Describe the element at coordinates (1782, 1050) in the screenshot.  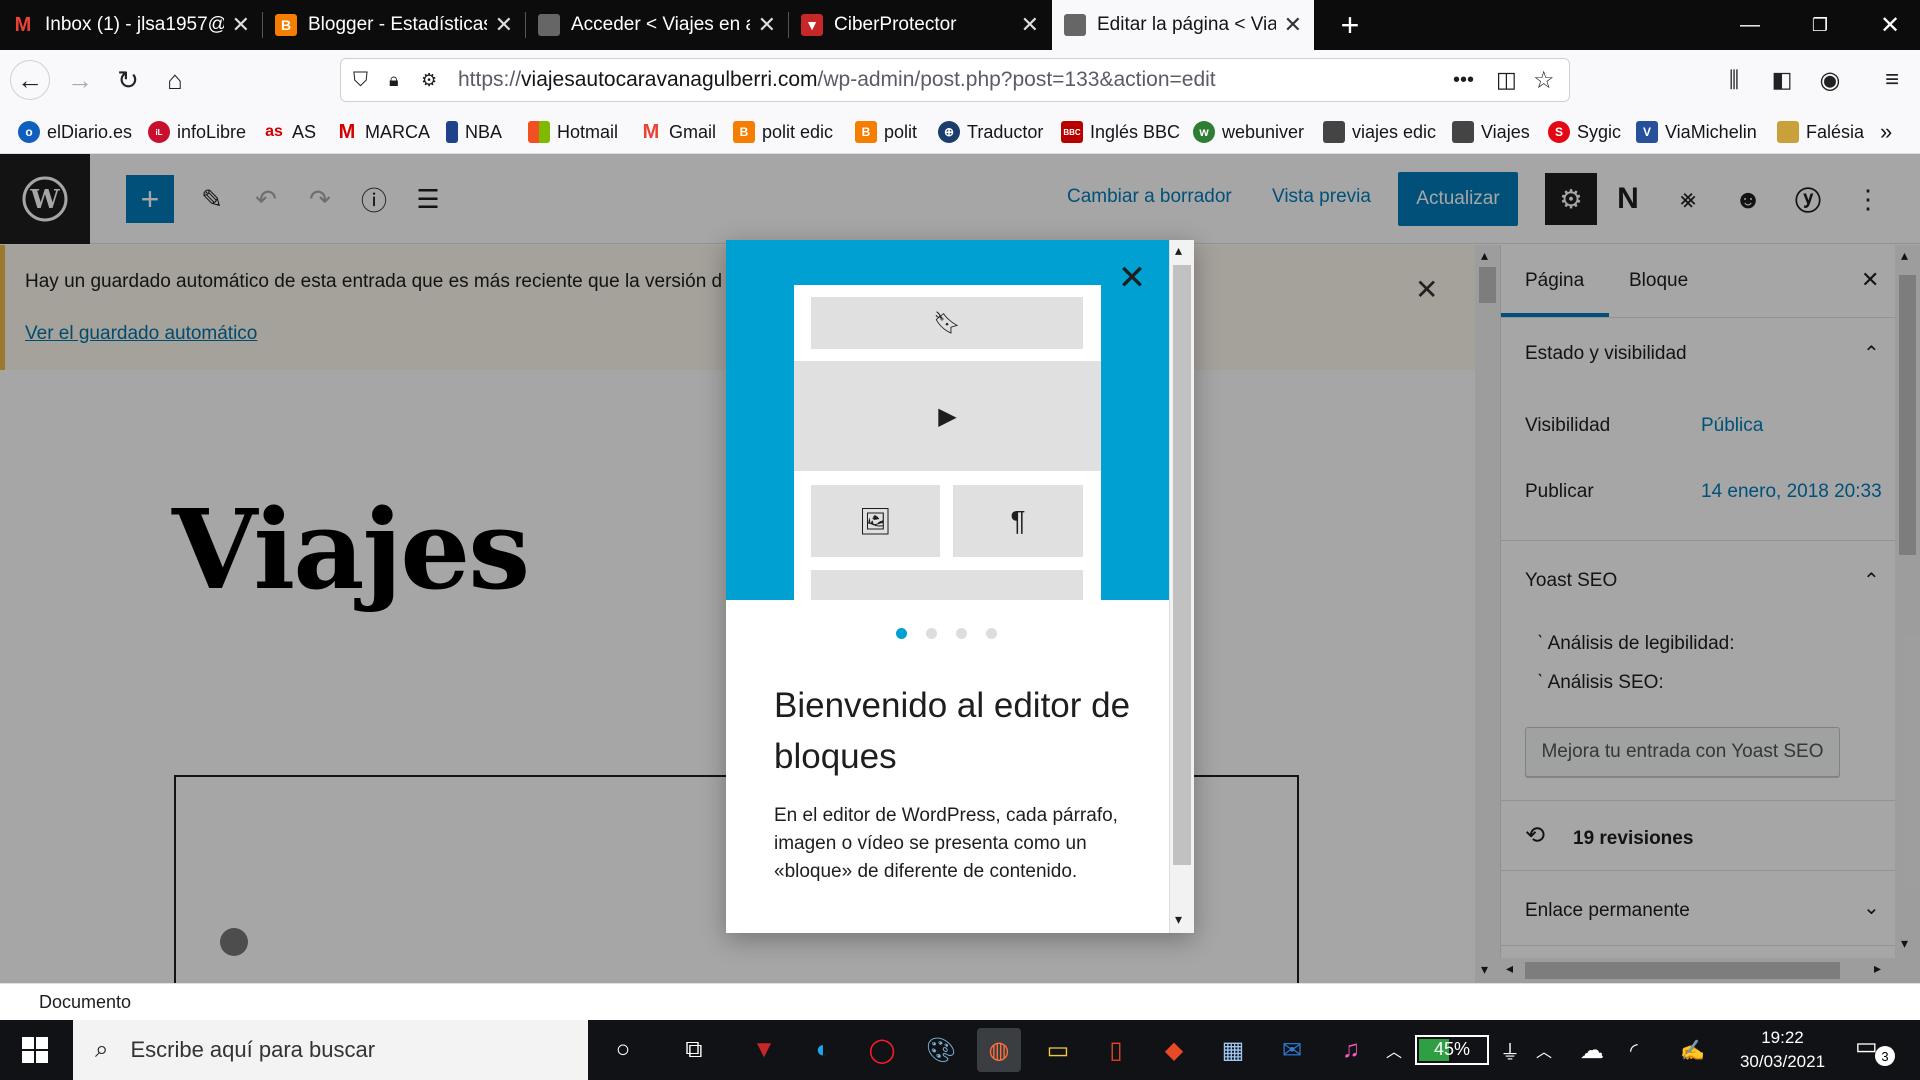
I see `system-clock: 19:22 30/03/2021` at that location.